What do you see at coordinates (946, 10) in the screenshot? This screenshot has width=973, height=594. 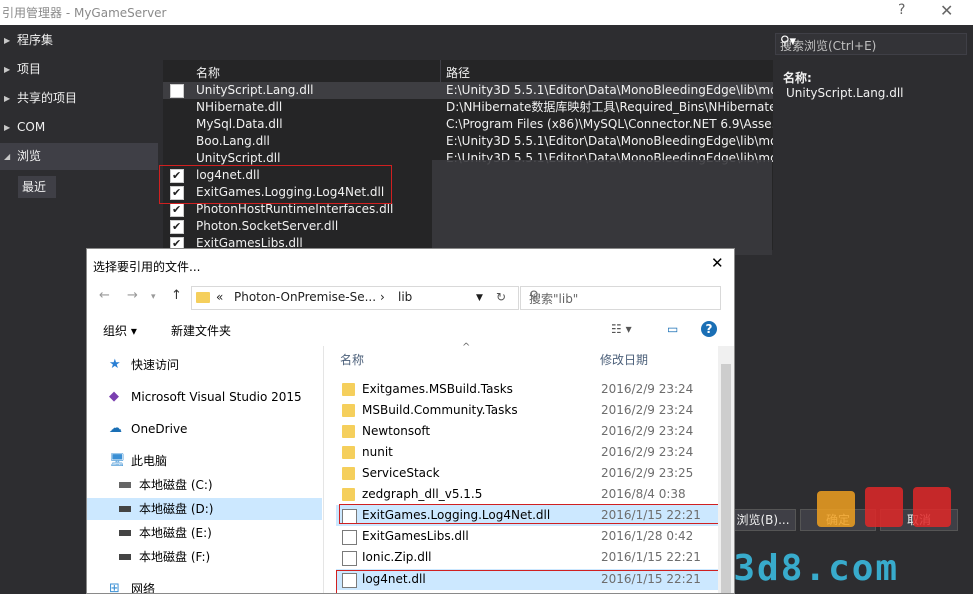 I see `close-button: ✕` at bounding box center [946, 10].